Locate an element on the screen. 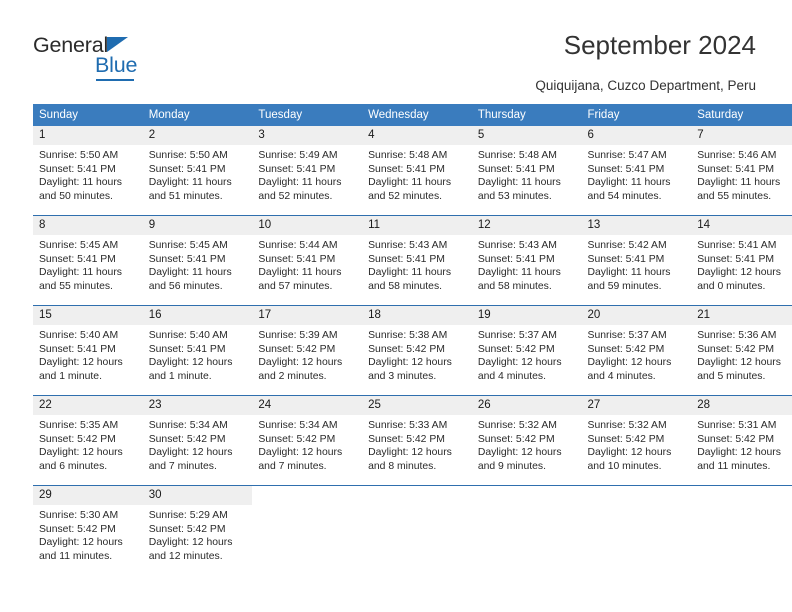 This screenshot has width=792, height=612. day-number: 18 is located at coordinates (417, 315).